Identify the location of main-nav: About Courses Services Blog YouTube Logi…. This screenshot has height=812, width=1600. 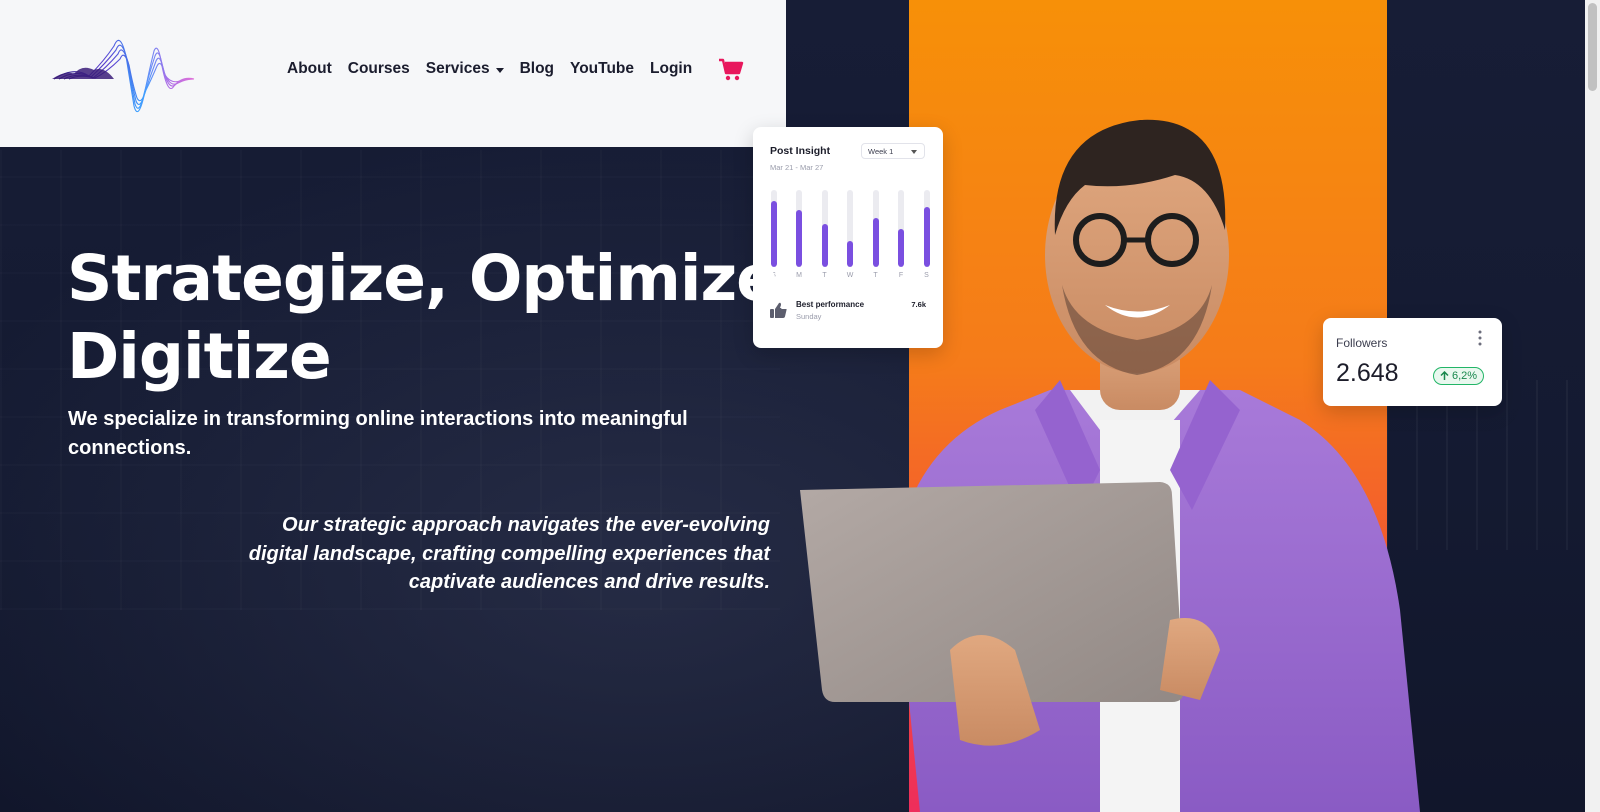
(489, 69).